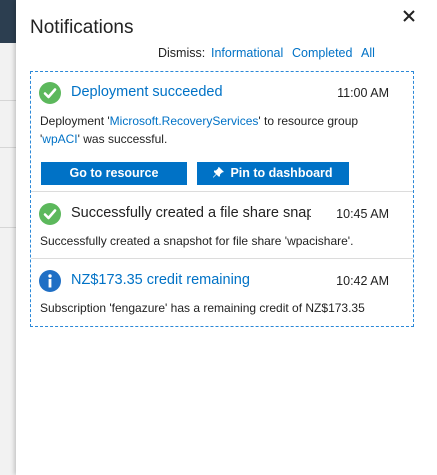 Image resolution: width=437 pixels, height=475 pixels. I want to click on notification-time: 10:45 AM, so click(362, 214).